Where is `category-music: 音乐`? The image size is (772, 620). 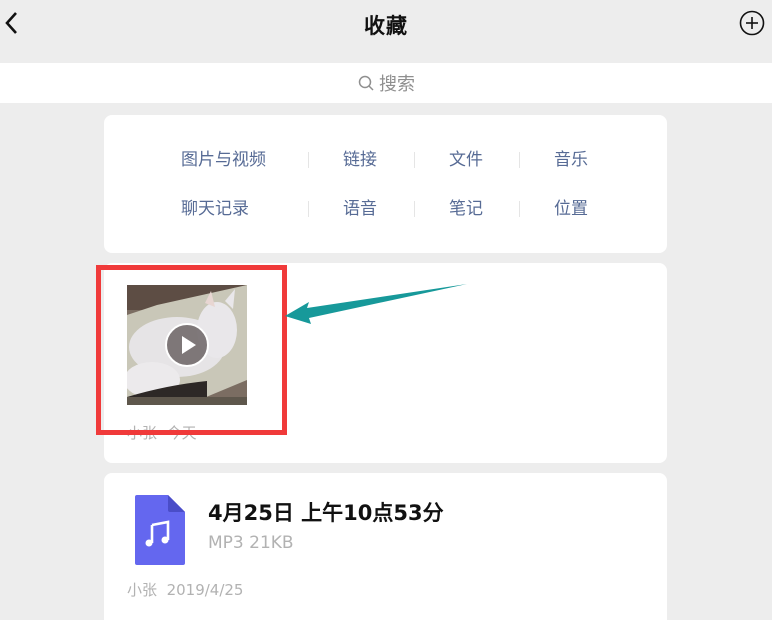 category-music: 音乐 is located at coordinates (571, 157).